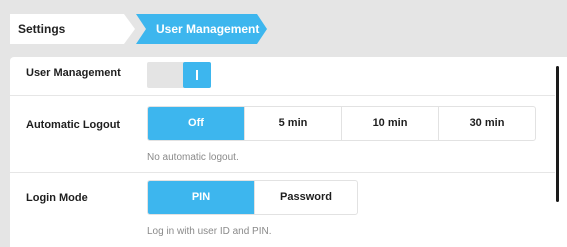 The width and height of the screenshot is (567, 247). I want to click on automatic-logout-label: Automatic Logout, so click(73, 125).